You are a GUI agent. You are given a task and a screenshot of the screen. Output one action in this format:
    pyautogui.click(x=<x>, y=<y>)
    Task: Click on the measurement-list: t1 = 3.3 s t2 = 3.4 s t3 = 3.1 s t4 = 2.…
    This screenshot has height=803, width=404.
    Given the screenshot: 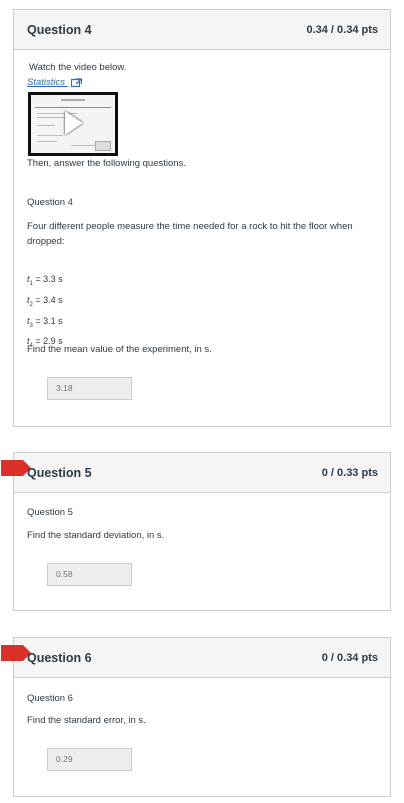 What is the action you would take?
    pyautogui.click(x=45, y=312)
    